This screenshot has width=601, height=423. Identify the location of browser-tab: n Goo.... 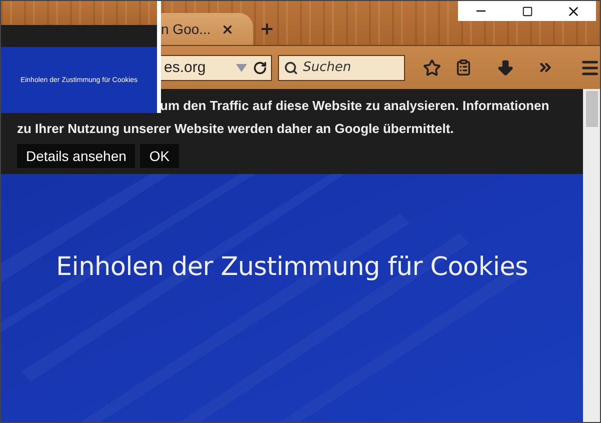
(207, 29).